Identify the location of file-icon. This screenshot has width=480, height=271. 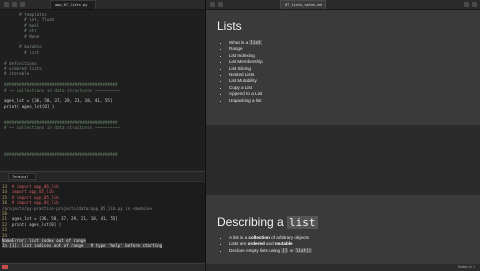
(14, 4).